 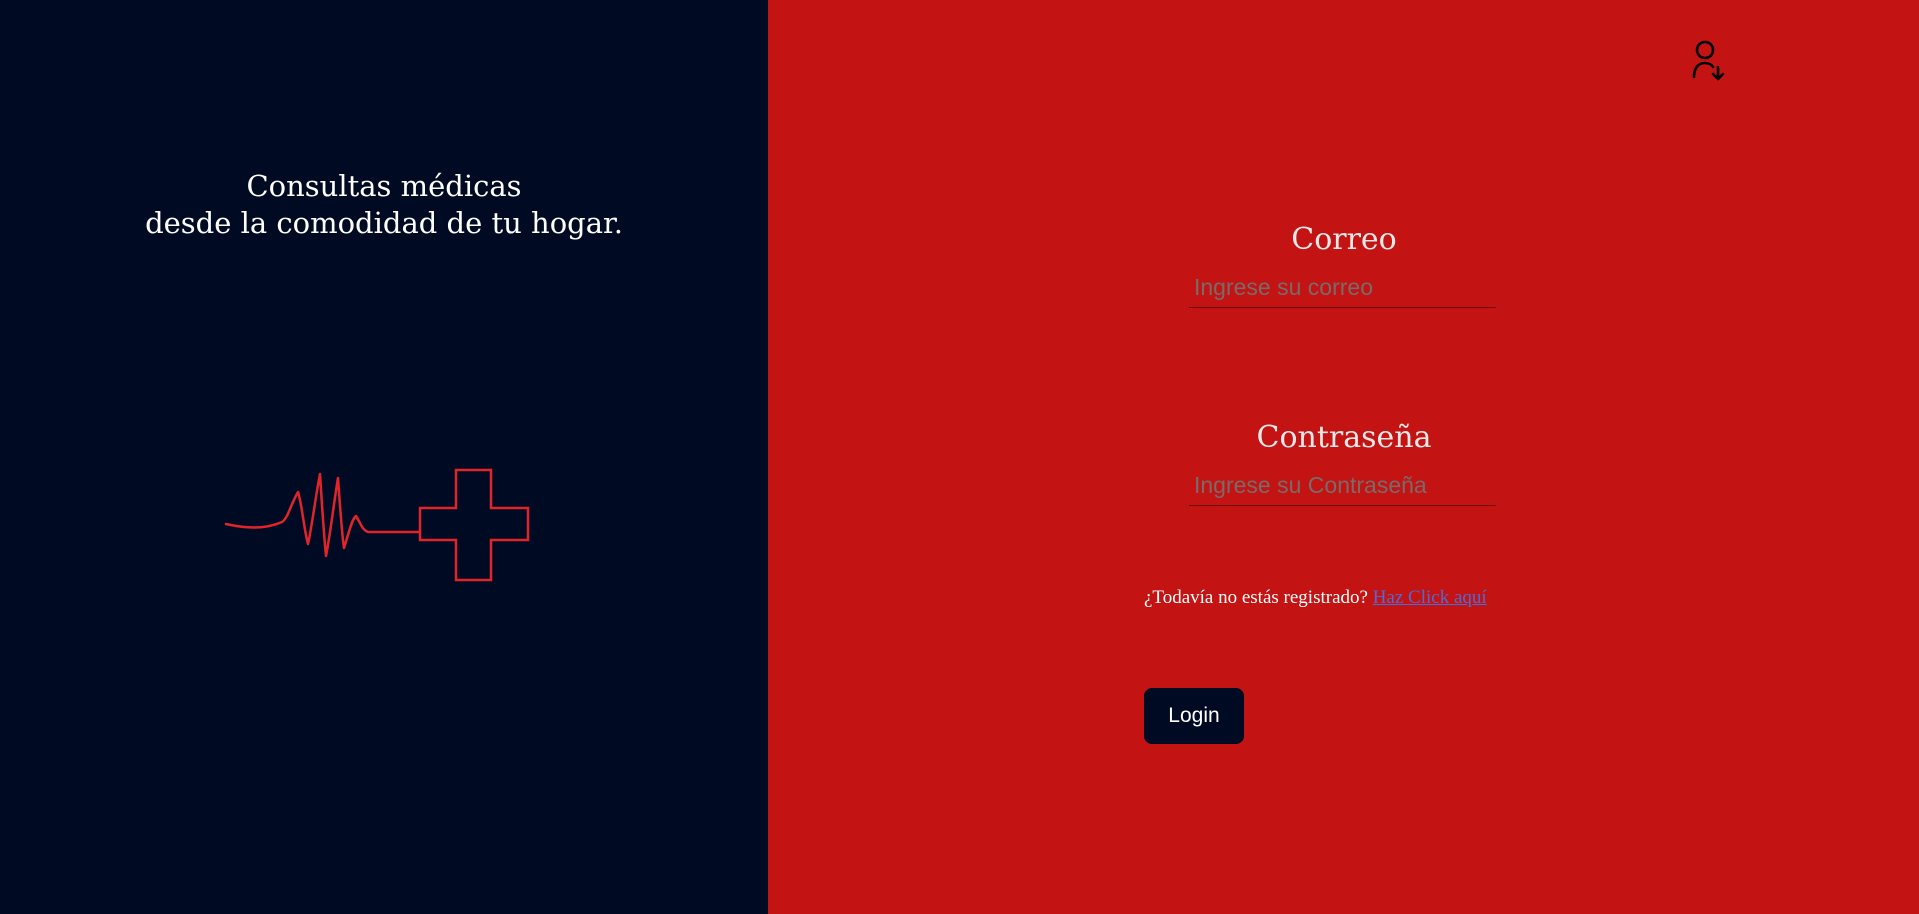 What do you see at coordinates (1342, 288) in the screenshot?
I see `email-field` at bounding box center [1342, 288].